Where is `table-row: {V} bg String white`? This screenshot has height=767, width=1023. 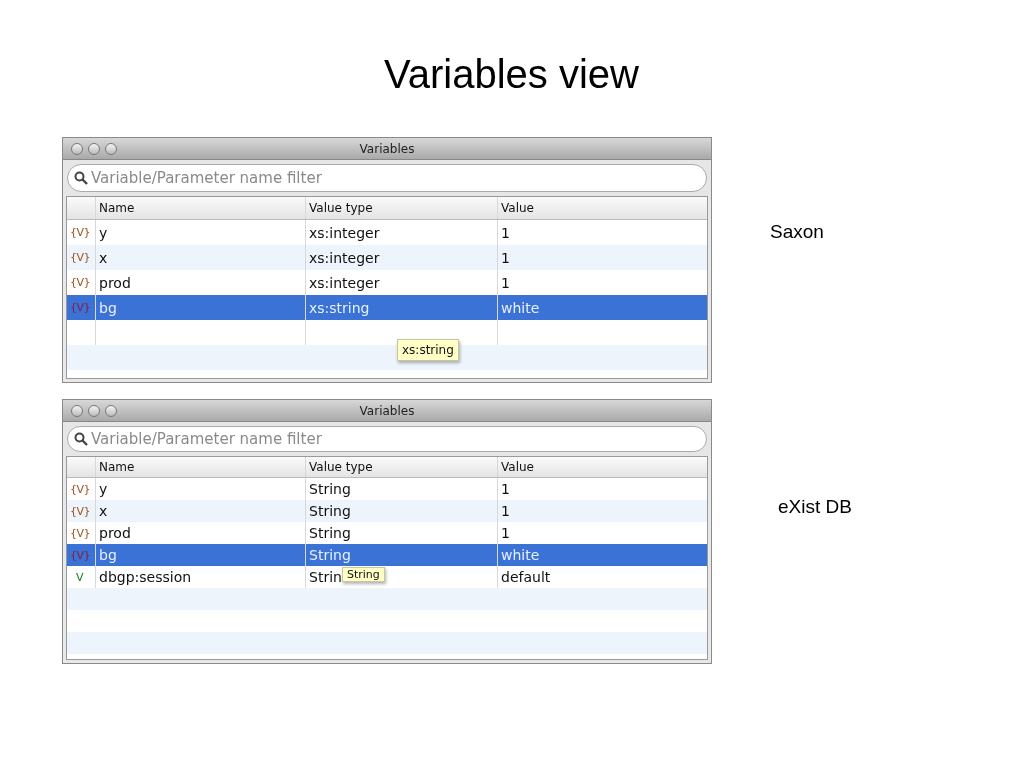 table-row: {V} bg String white is located at coordinates (387, 555).